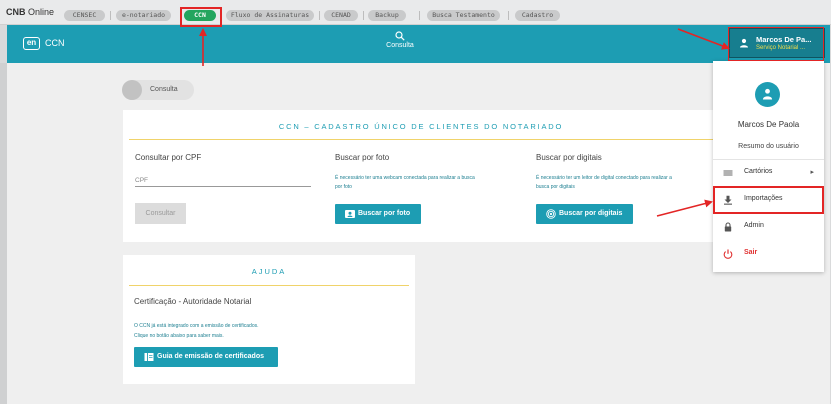 The width and height of the screenshot is (831, 404). I want to click on left-rail, so click(3, 233).